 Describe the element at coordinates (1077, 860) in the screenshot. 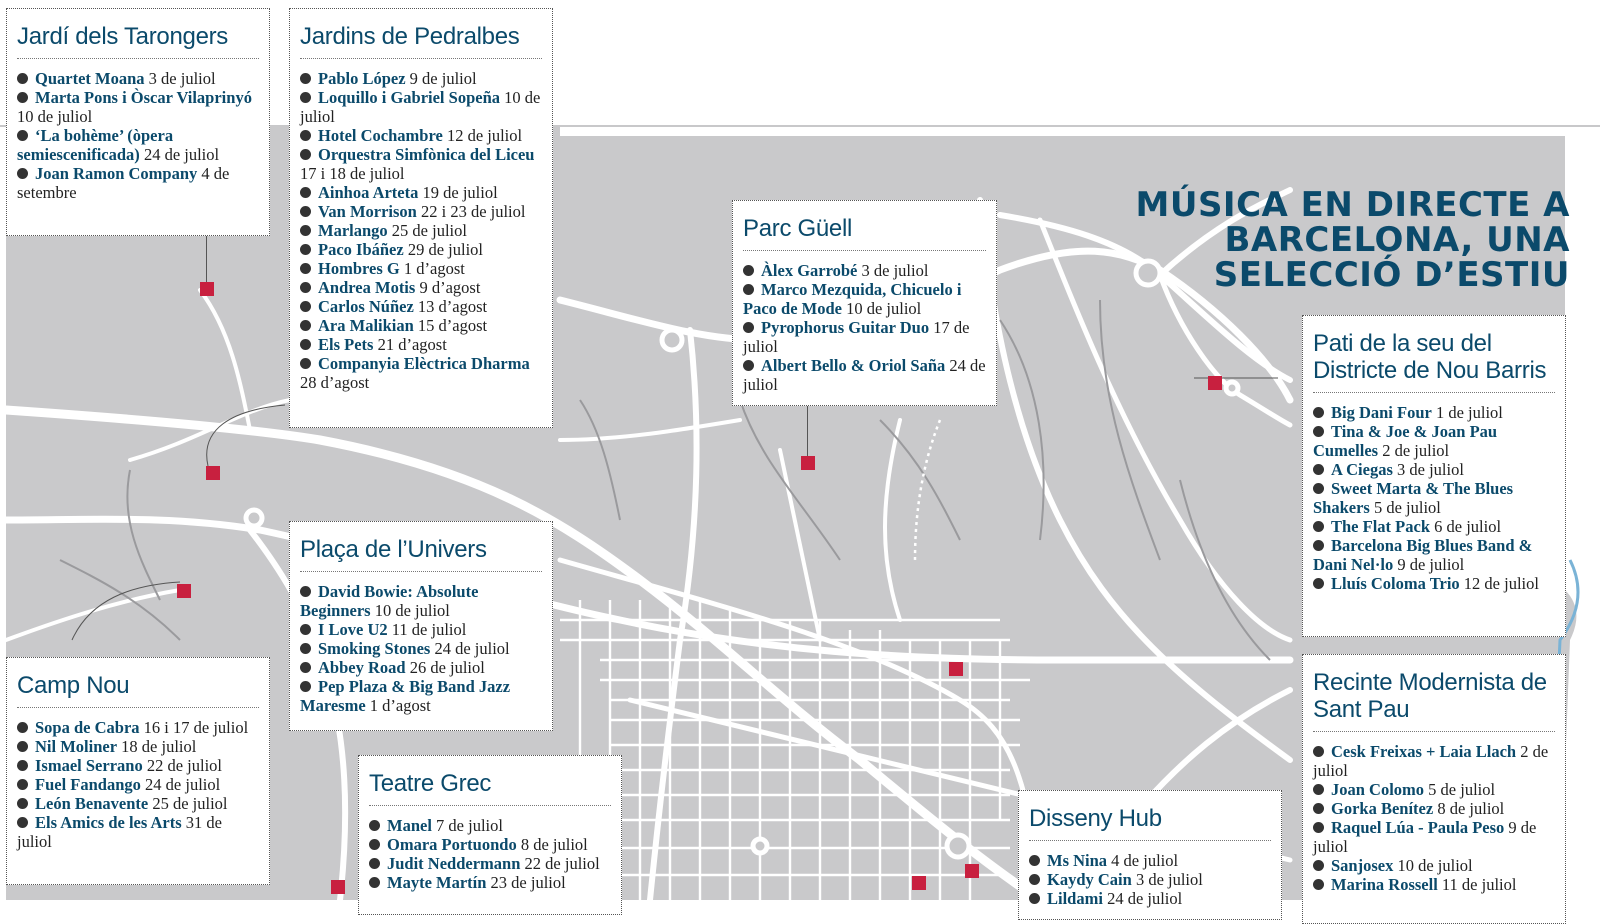

I see `event-artist: Ms Nina` at that location.